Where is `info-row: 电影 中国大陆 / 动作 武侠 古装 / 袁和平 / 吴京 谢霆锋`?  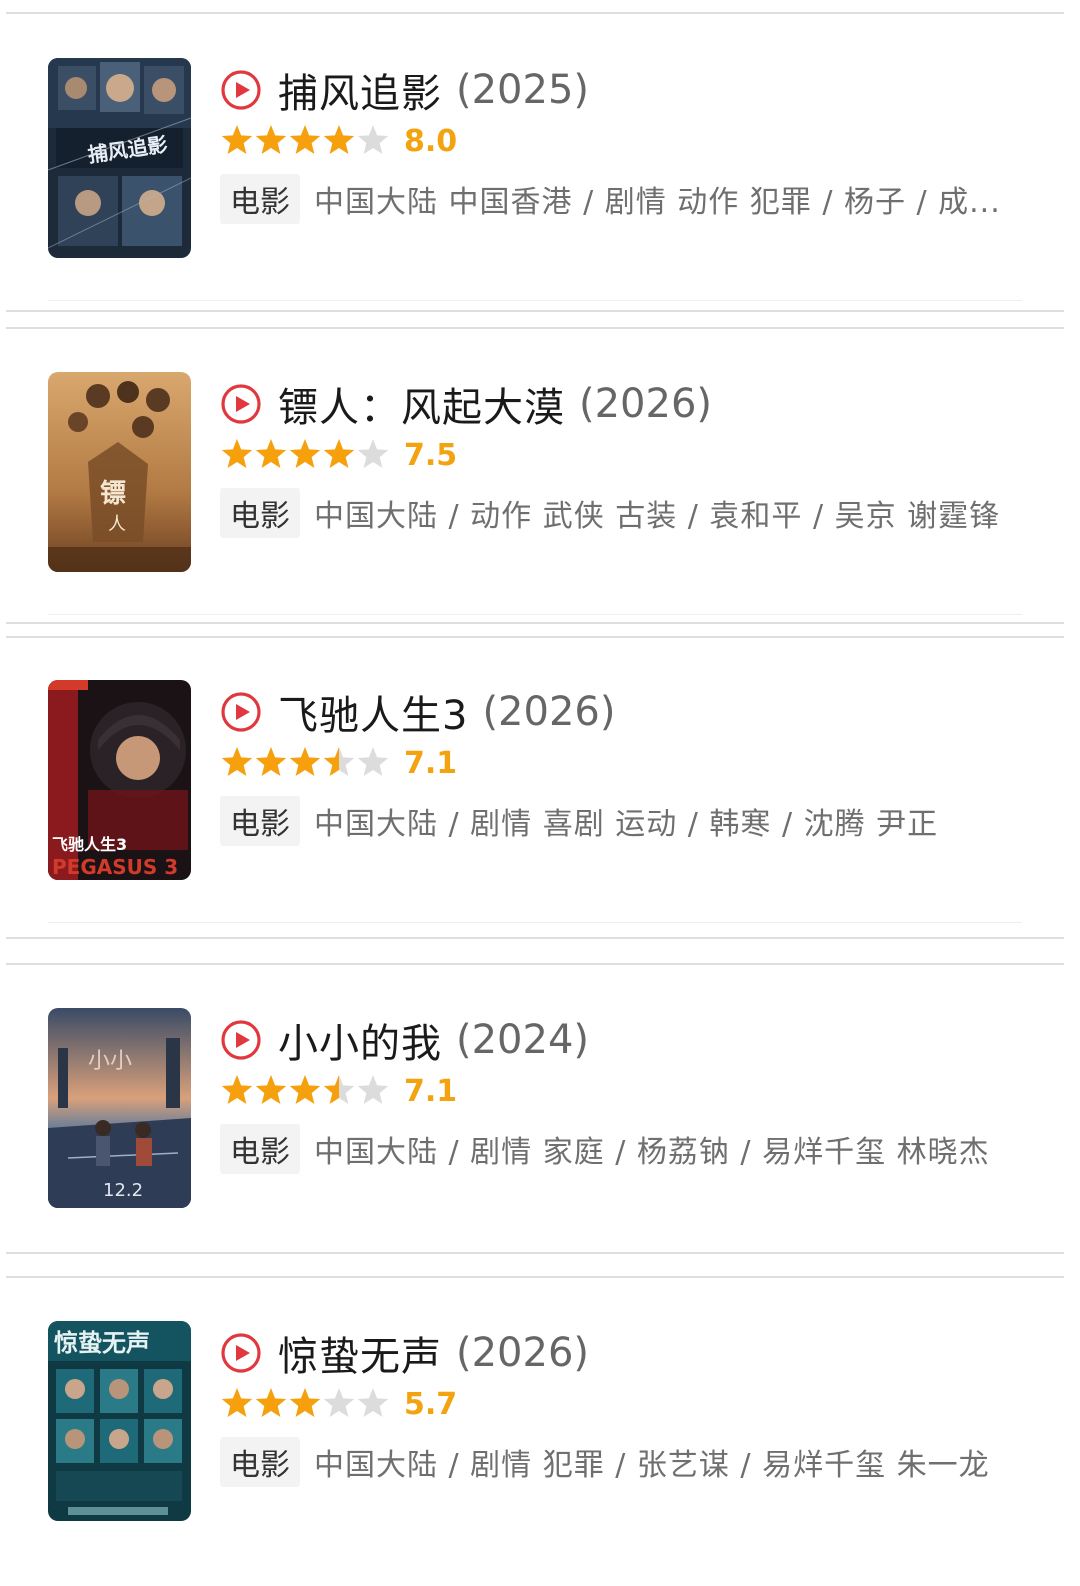 info-row: 电影 中国大陆 / 动作 武侠 古装 / 袁和平 / 吴京 谢霆锋 is located at coordinates (615, 513).